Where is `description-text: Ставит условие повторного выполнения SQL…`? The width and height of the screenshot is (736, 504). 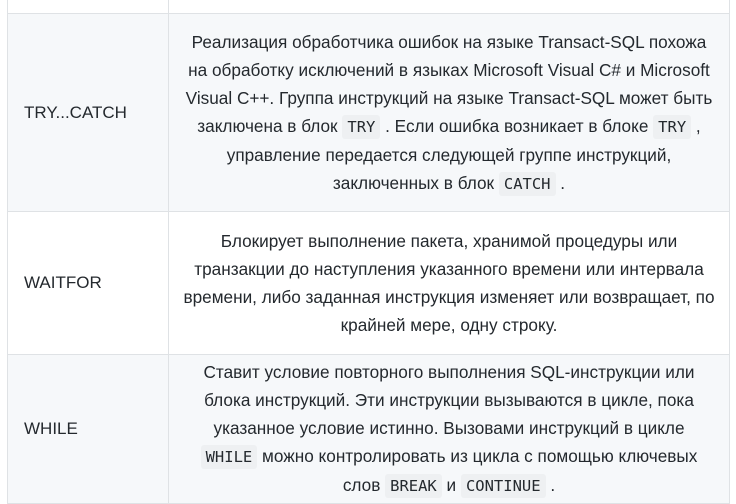 description-text: Ставит условие повторного выполнения SQL… is located at coordinates (449, 400).